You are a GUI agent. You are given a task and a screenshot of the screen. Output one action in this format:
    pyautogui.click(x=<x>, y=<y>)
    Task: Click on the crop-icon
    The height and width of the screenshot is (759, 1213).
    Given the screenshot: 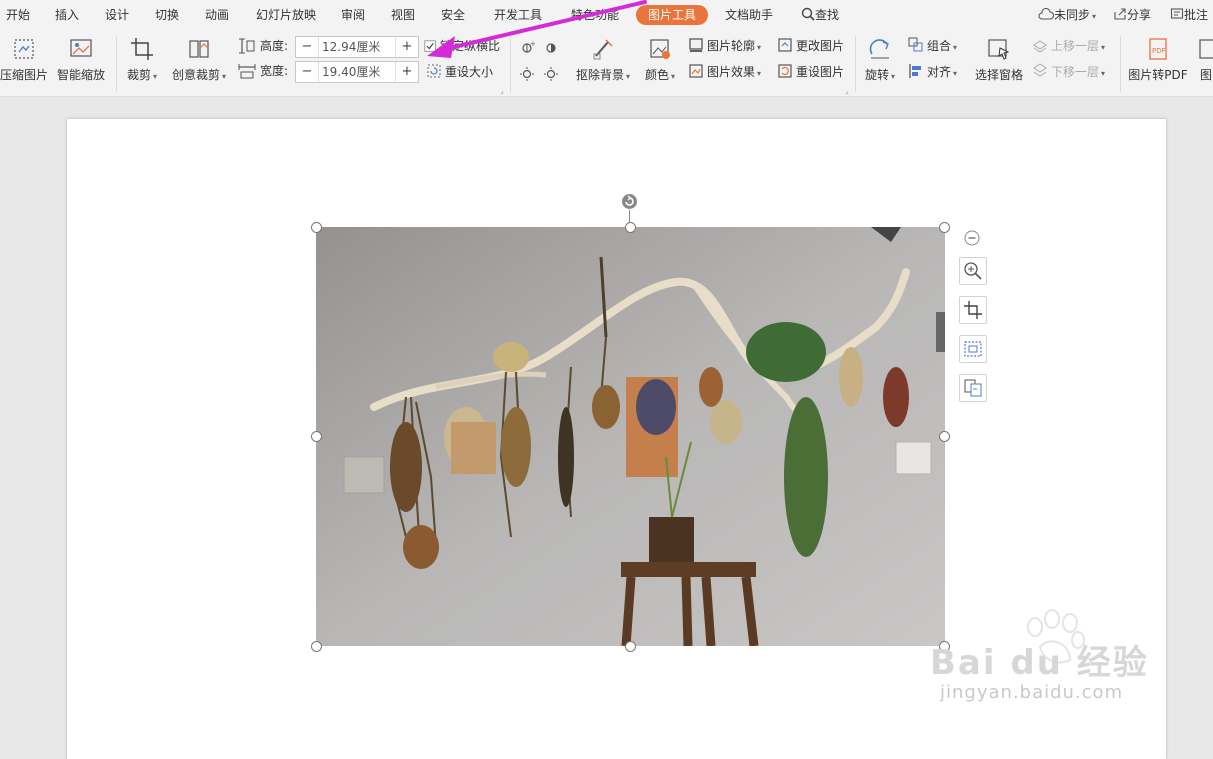 What is the action you would take?
    pyautogui.click(x=142, y=49)
    